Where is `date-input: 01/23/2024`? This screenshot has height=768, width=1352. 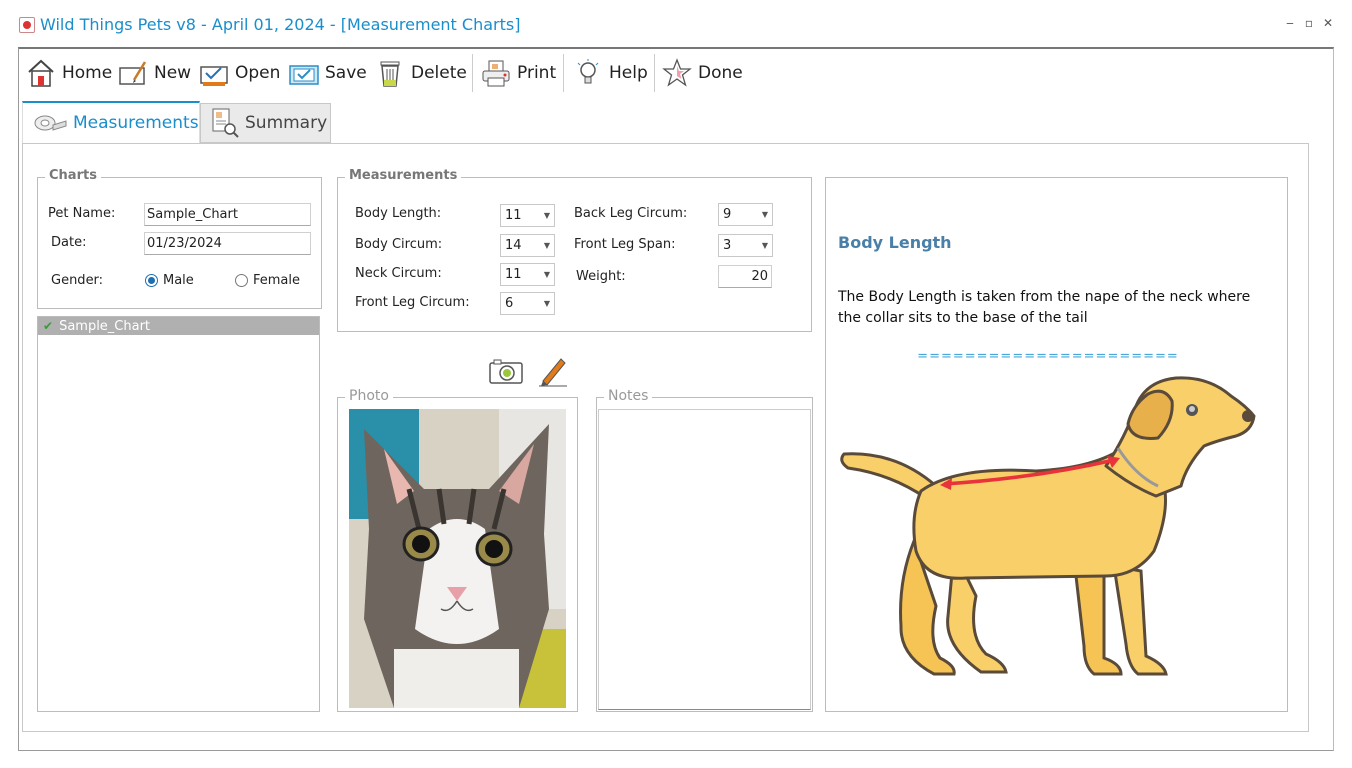 date-input: 01/23/2024 is located at coordinates (227, 243).